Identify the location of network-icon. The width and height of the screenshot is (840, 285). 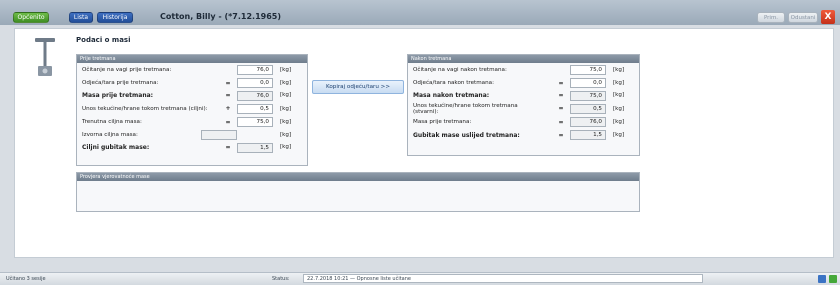
(822, 279).